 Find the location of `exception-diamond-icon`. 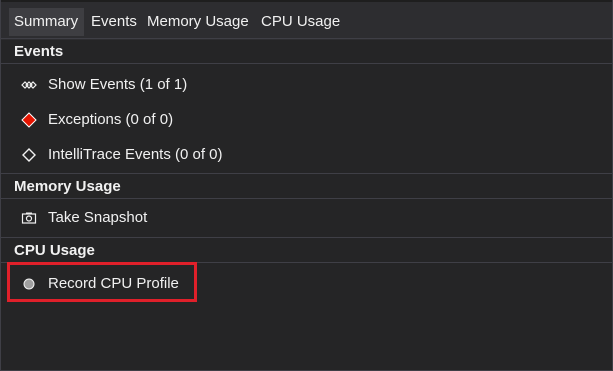

exception-diamond-icon is located at coordinates (29, 120).